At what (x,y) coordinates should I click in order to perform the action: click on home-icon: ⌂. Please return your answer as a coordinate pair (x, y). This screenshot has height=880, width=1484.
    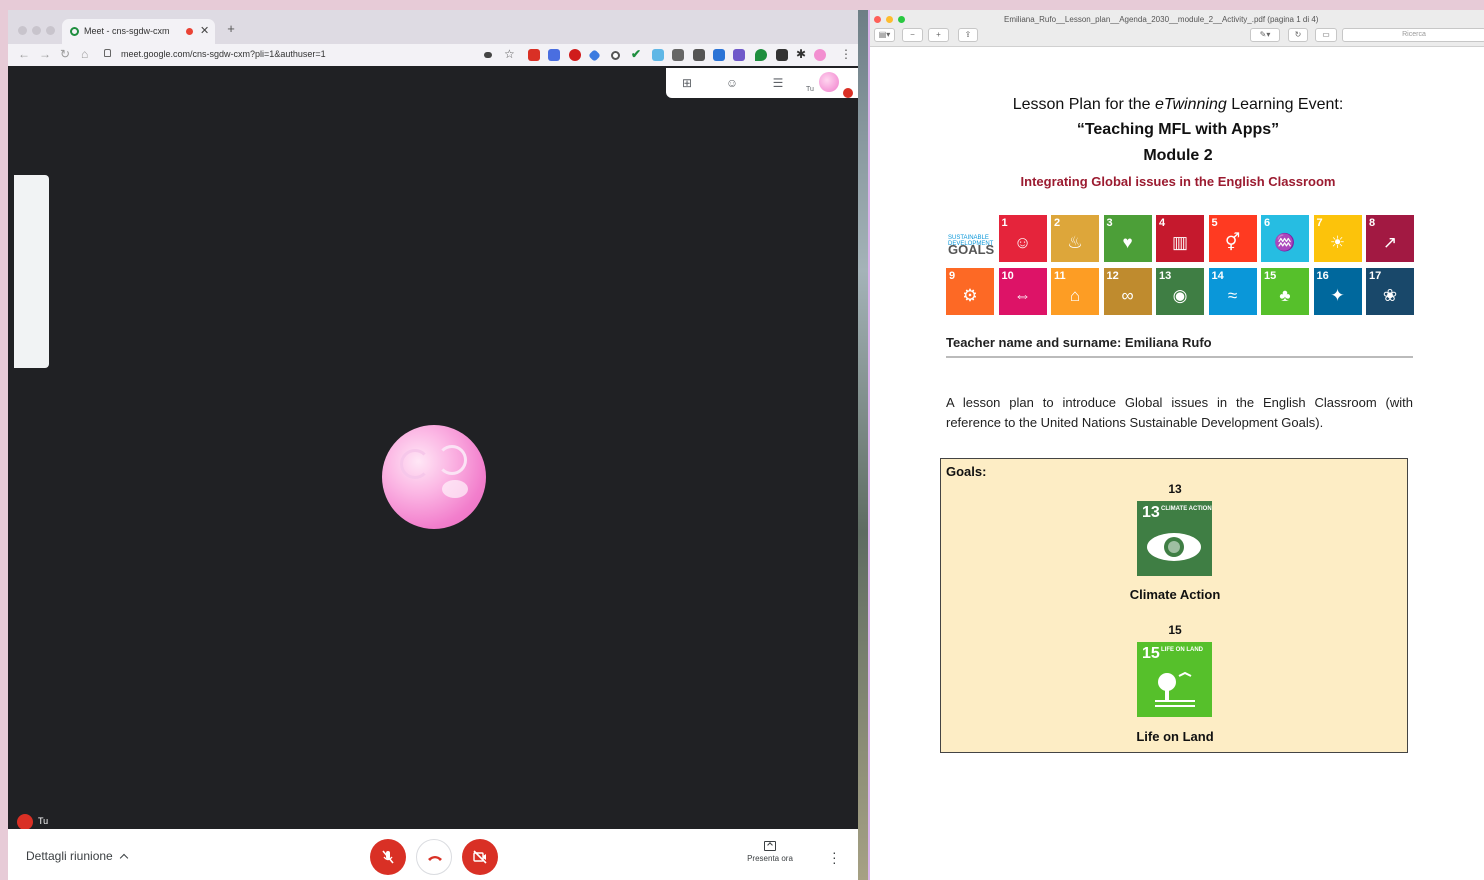
    Looking at the image, I should click on (84, 54).